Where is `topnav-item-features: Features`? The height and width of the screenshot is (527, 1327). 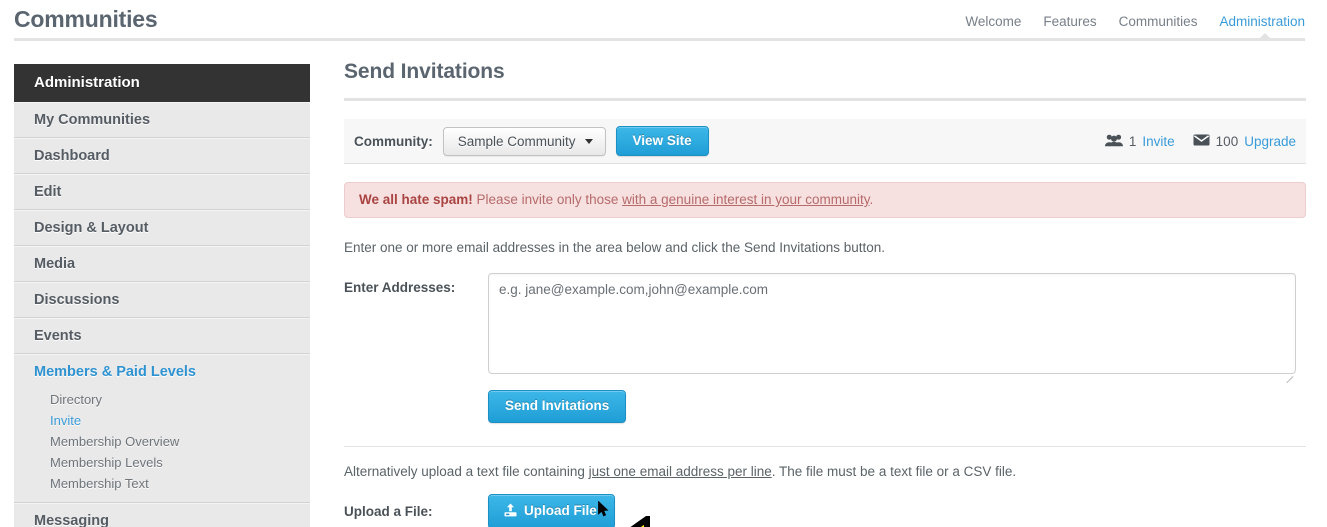
topnav-item-features: Features is located at coordinates (1069, 21).